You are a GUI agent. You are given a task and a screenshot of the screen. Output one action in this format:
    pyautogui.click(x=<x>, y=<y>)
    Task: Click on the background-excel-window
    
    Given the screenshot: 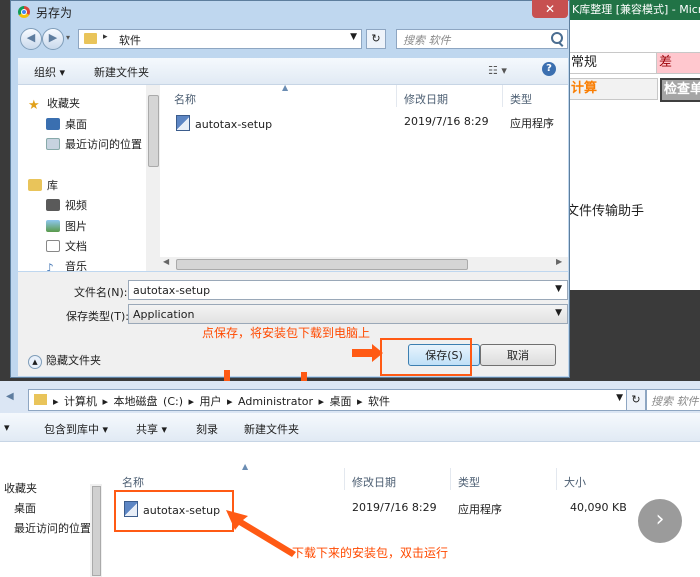 What is the action you would take?
    pyautogui.click(x=634, y=145)
    